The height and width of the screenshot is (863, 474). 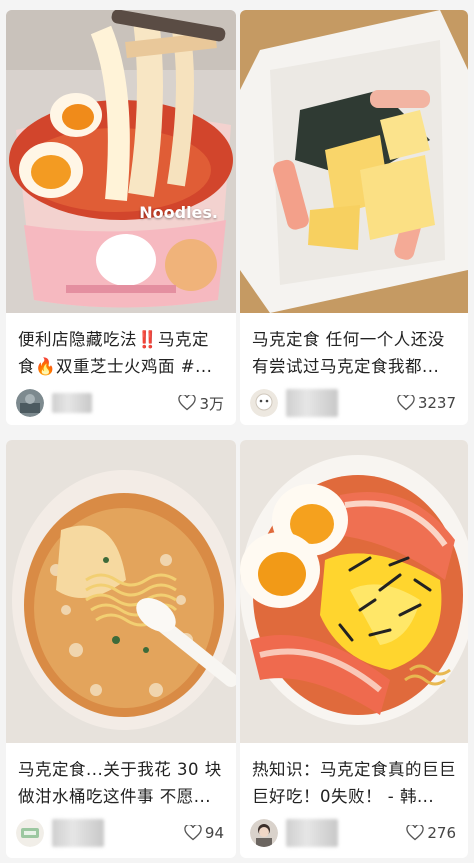 I want to click on like-count: 3237, so click(x=436, y=403).